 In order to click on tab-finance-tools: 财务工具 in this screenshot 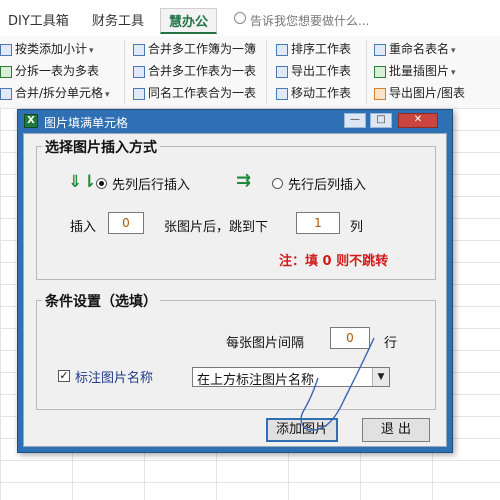, I will do `click(118, 19)`.